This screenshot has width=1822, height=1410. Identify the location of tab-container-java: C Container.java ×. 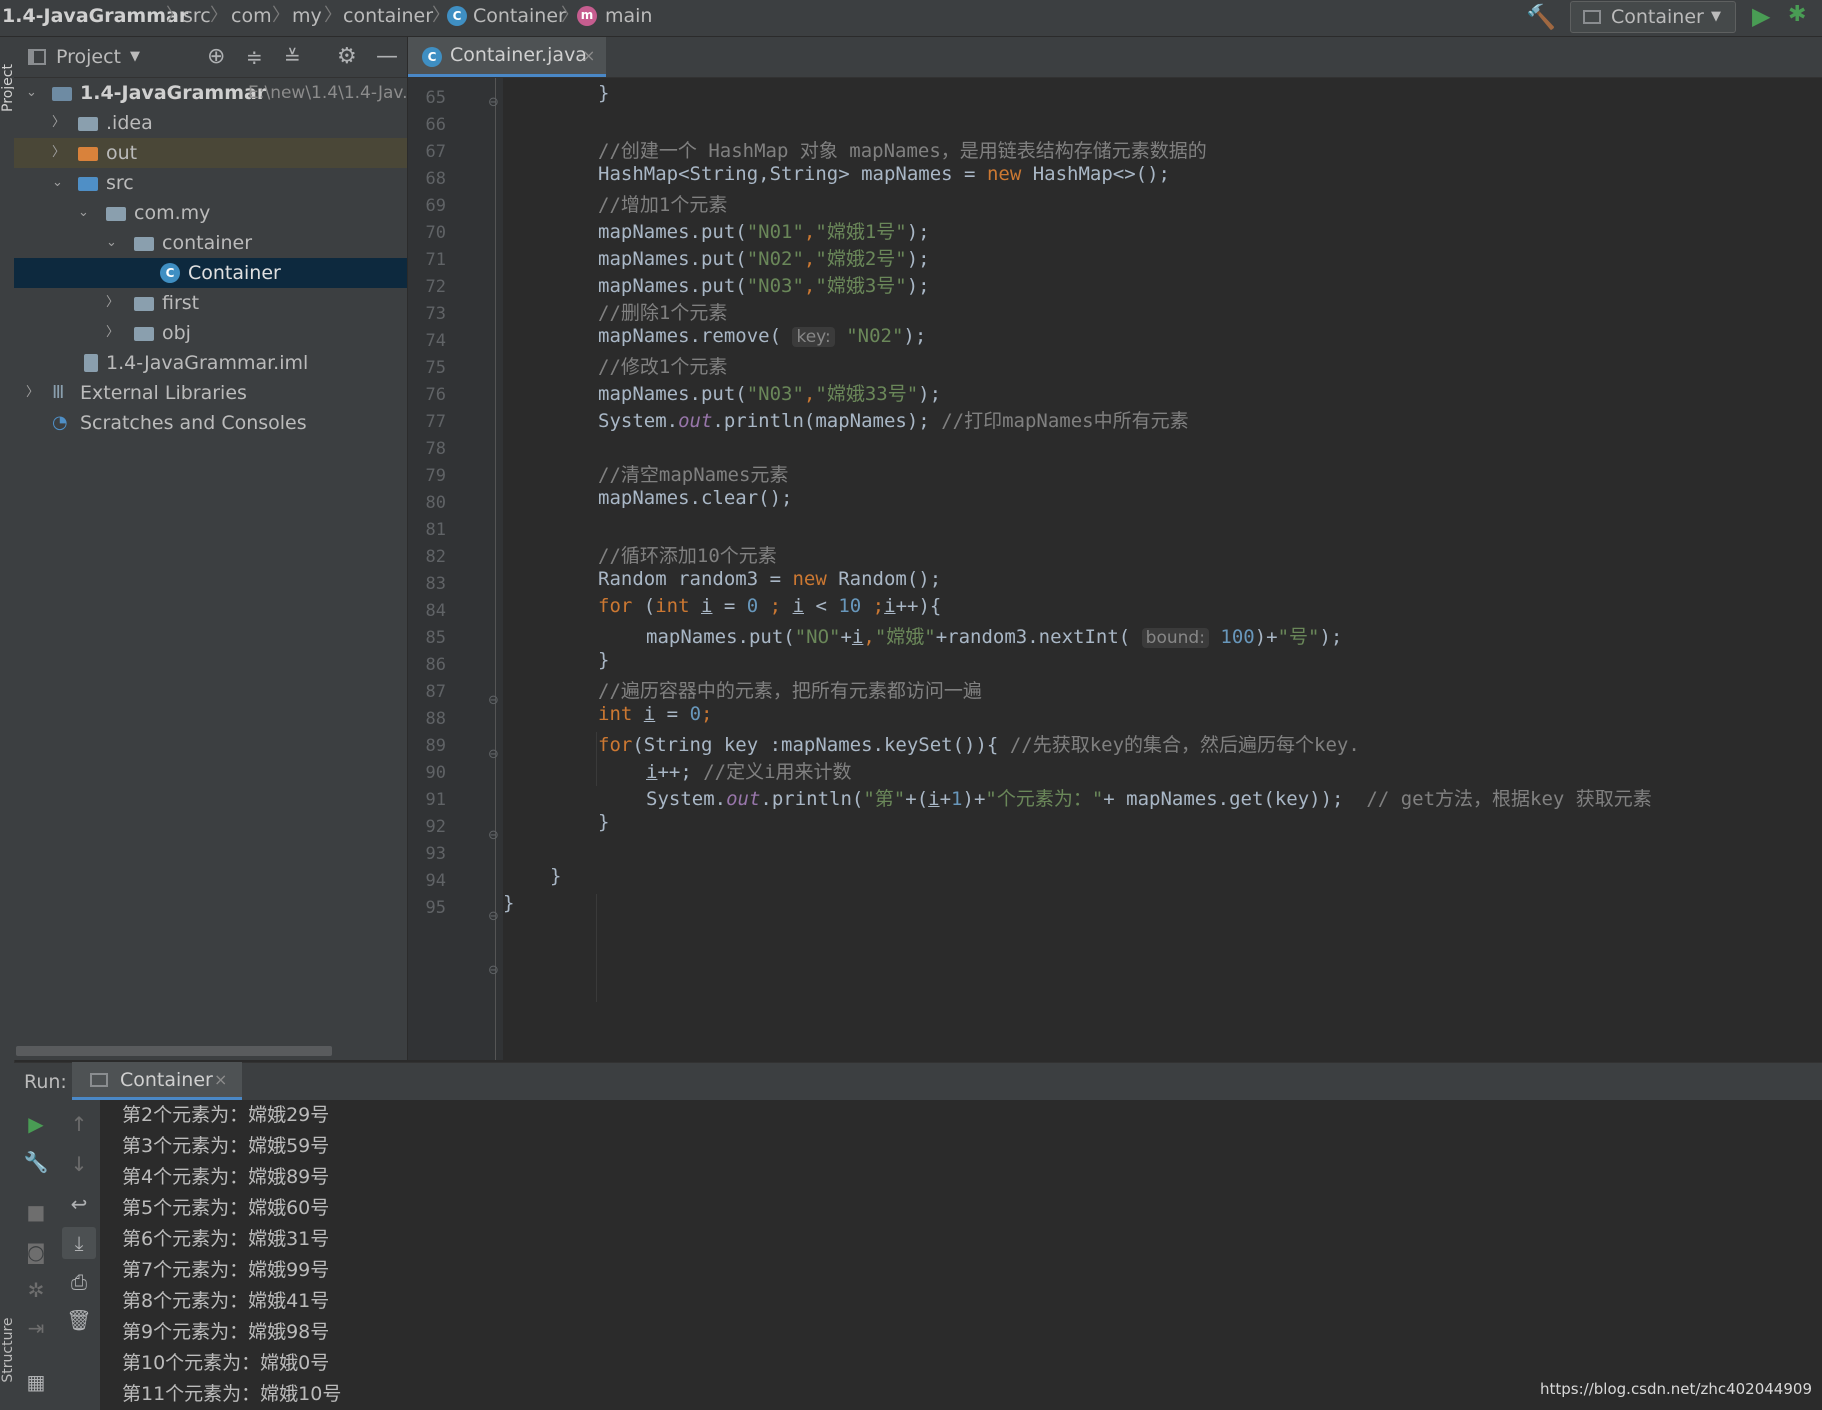
(507, 57).